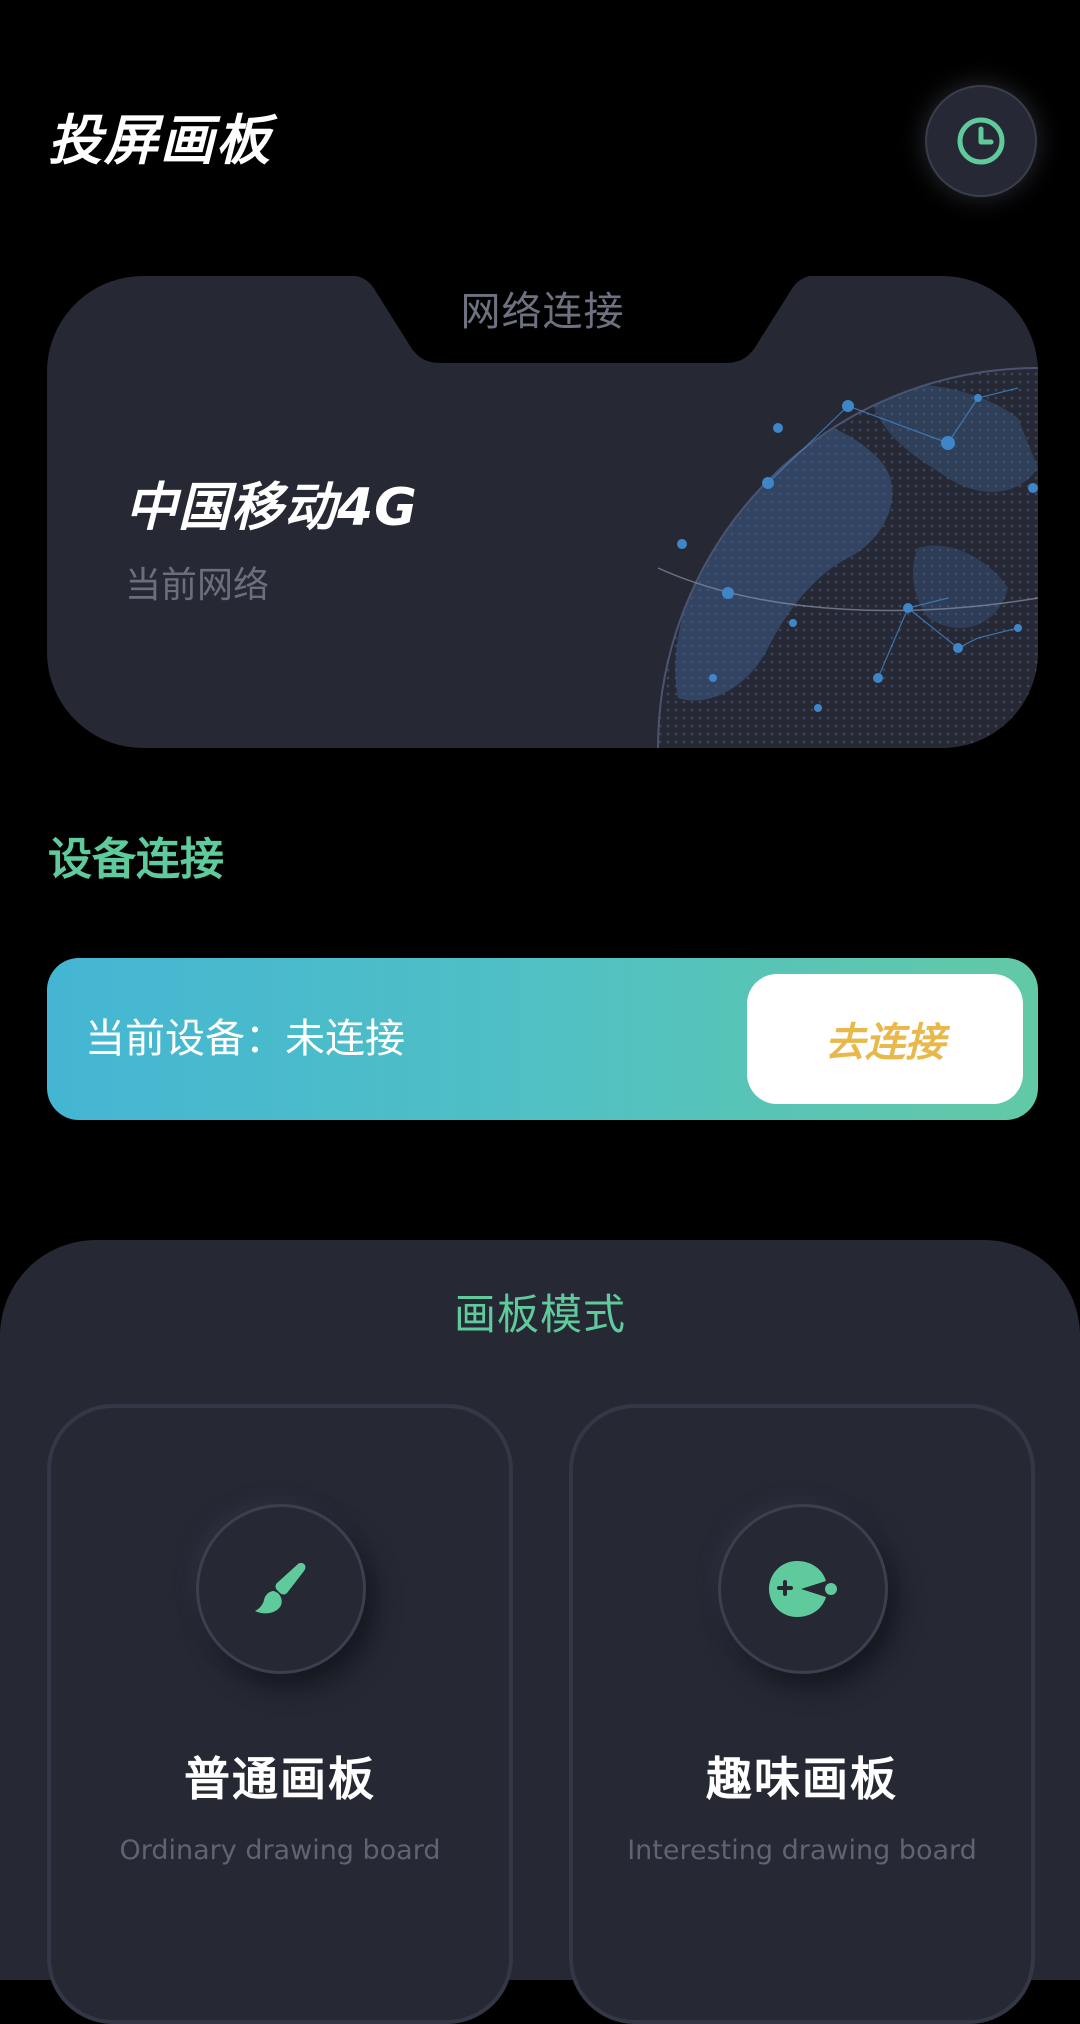  Describe the element at coordinates (280, 1779) in the screenshot. I see `mode-name: 普通画板` at that location.